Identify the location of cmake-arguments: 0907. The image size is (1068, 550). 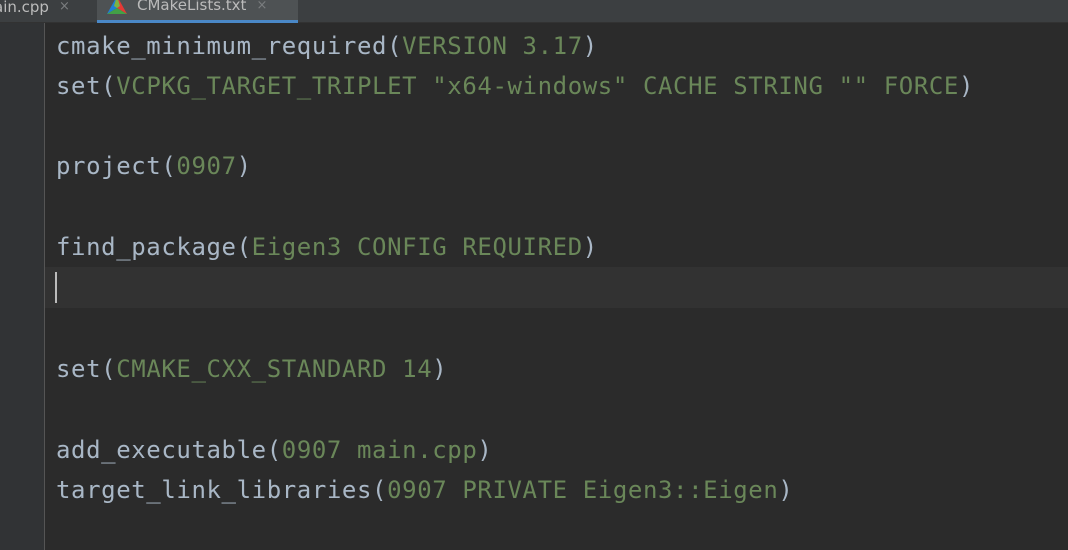
(206, 166).